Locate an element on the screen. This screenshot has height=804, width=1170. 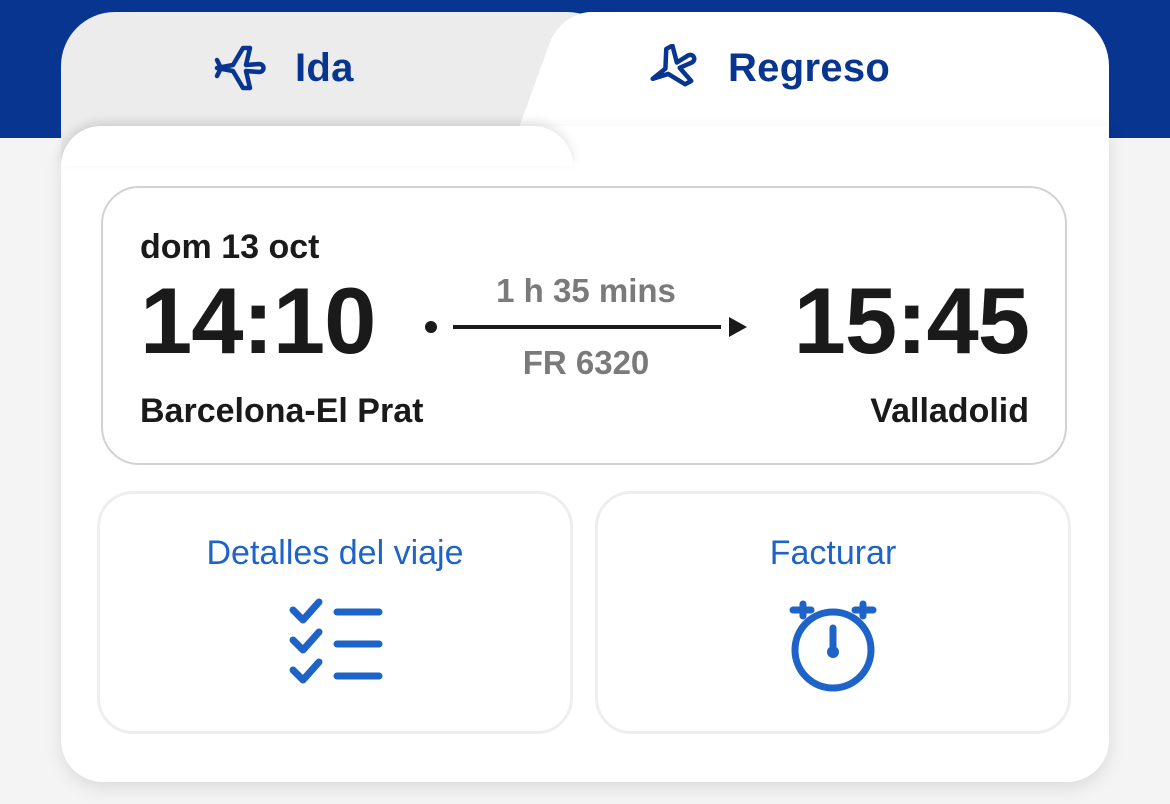
checklist-icon is located at coordinates (335, 642).